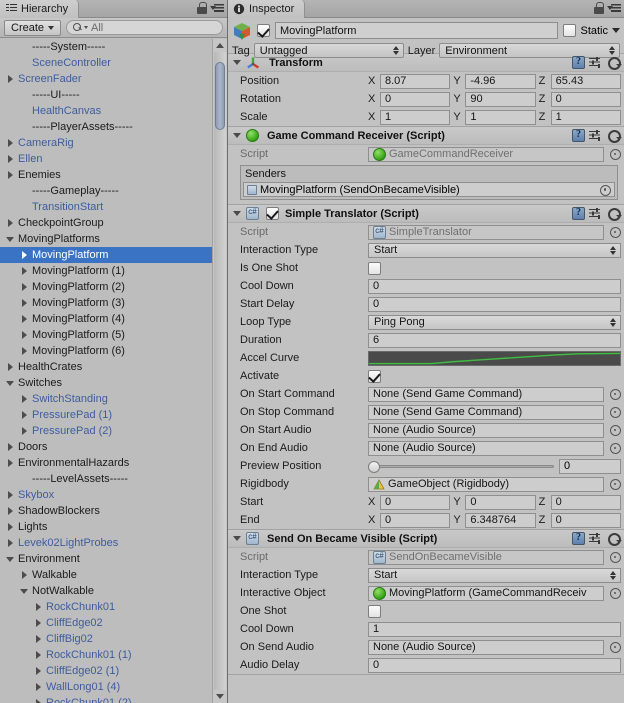  I want to click on hierarchy-item: Skybox, so click(106, 495).